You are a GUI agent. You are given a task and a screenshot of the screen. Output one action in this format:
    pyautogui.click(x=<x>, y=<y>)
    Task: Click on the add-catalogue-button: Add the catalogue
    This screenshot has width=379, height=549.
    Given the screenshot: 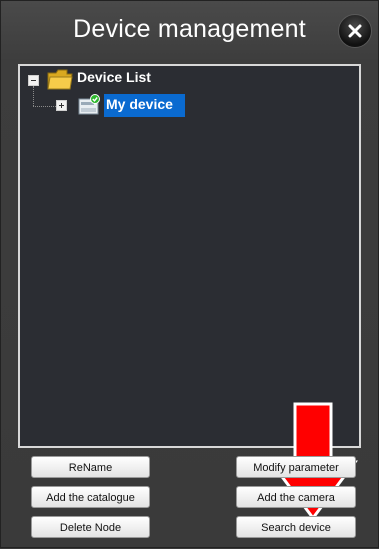 What is the action you would take?
    pyautogui.click(x=90, y=497)
    